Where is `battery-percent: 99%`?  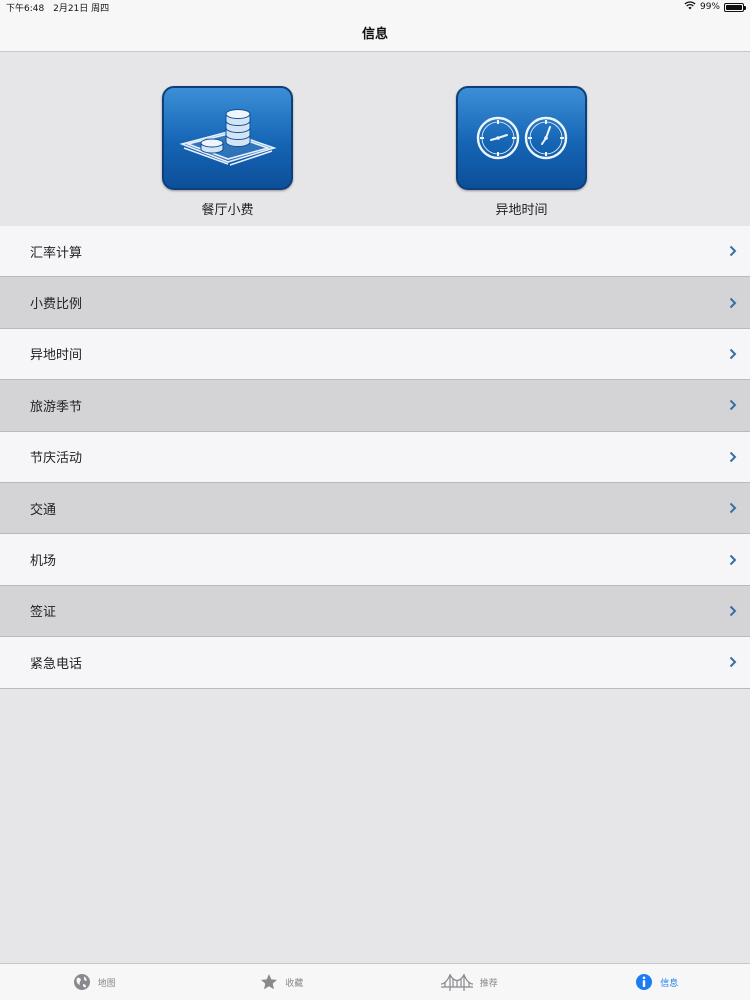
battery-percent: 99% is located at coordinates (709, 7).